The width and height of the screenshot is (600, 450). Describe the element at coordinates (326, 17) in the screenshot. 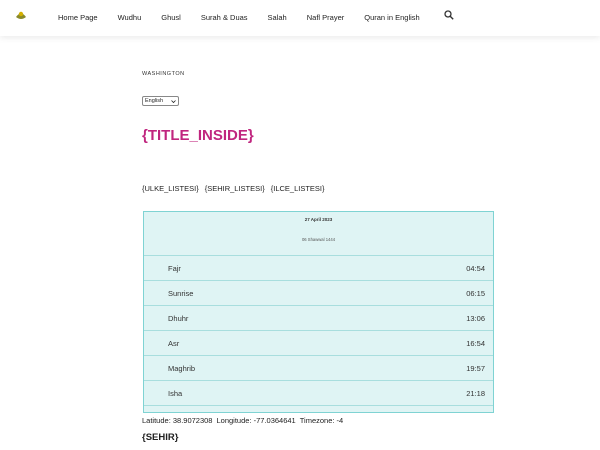

I see `nav-nafl-prayer: Nafl Prayer` at that location.